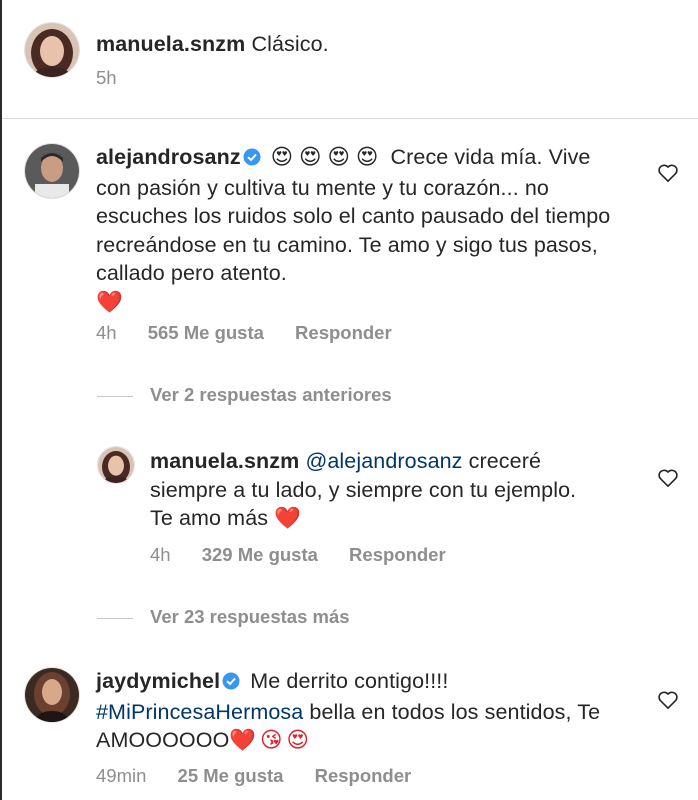  What do you see at coordinates (349, 681) in the screenshot?
I see `comment-text-line1: Me derrito contigo!!!!` at bounding box center [349, 681].